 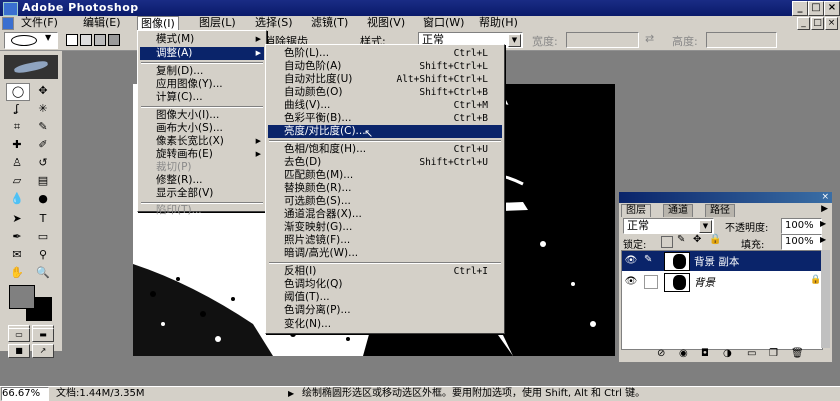 I want to click on tab-channels: 通道, so click(x=678, y=210).